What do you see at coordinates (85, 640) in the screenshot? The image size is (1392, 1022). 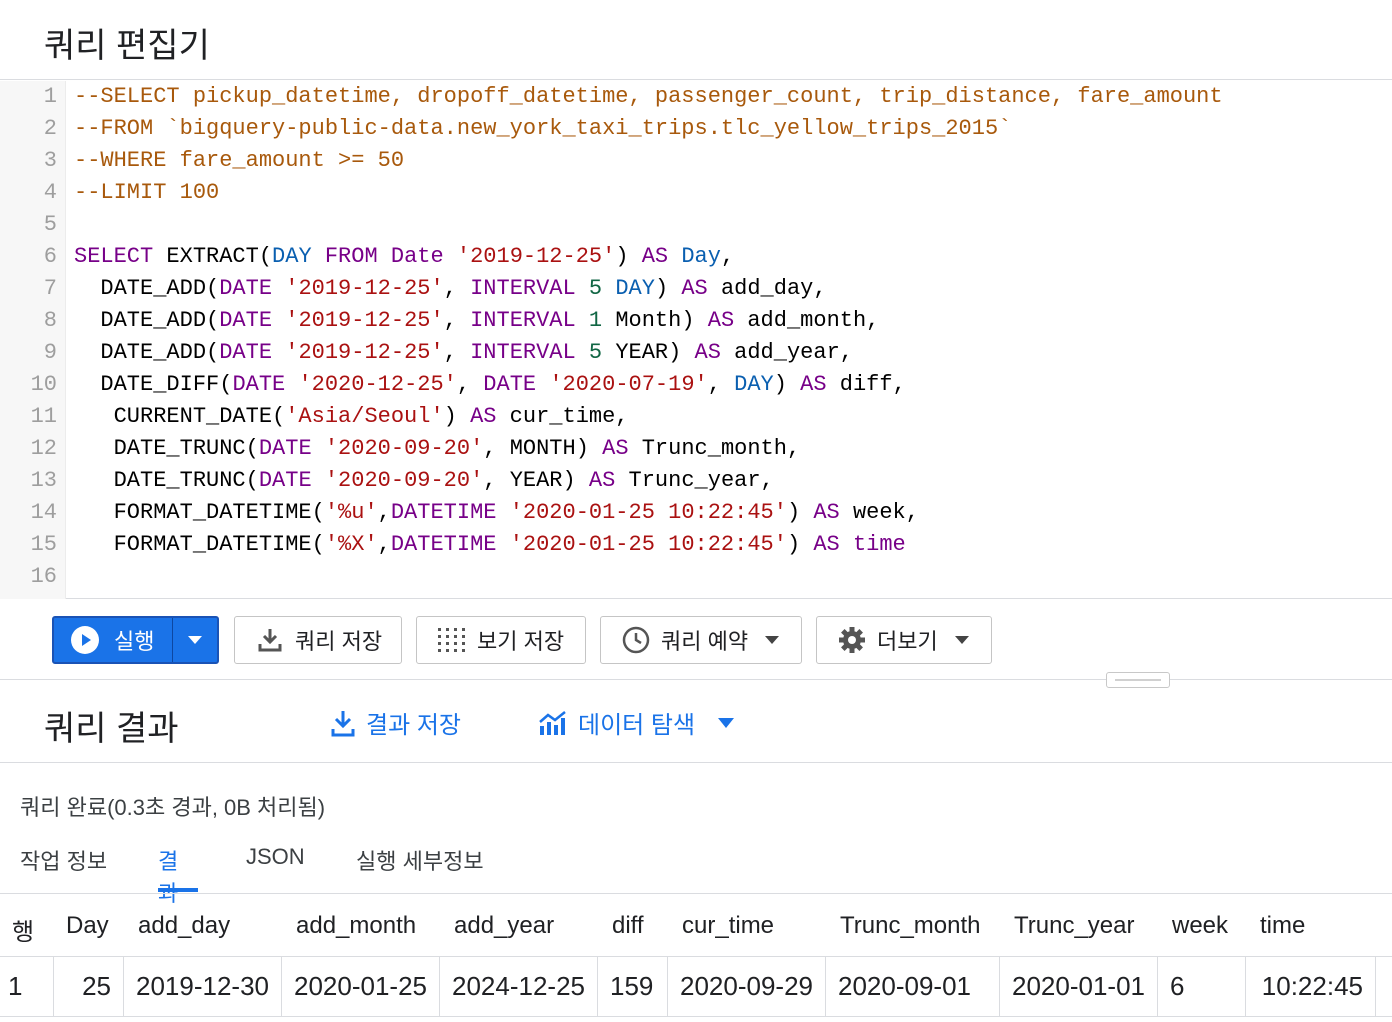 I see `play-icon` at bounding box center [85, 640].